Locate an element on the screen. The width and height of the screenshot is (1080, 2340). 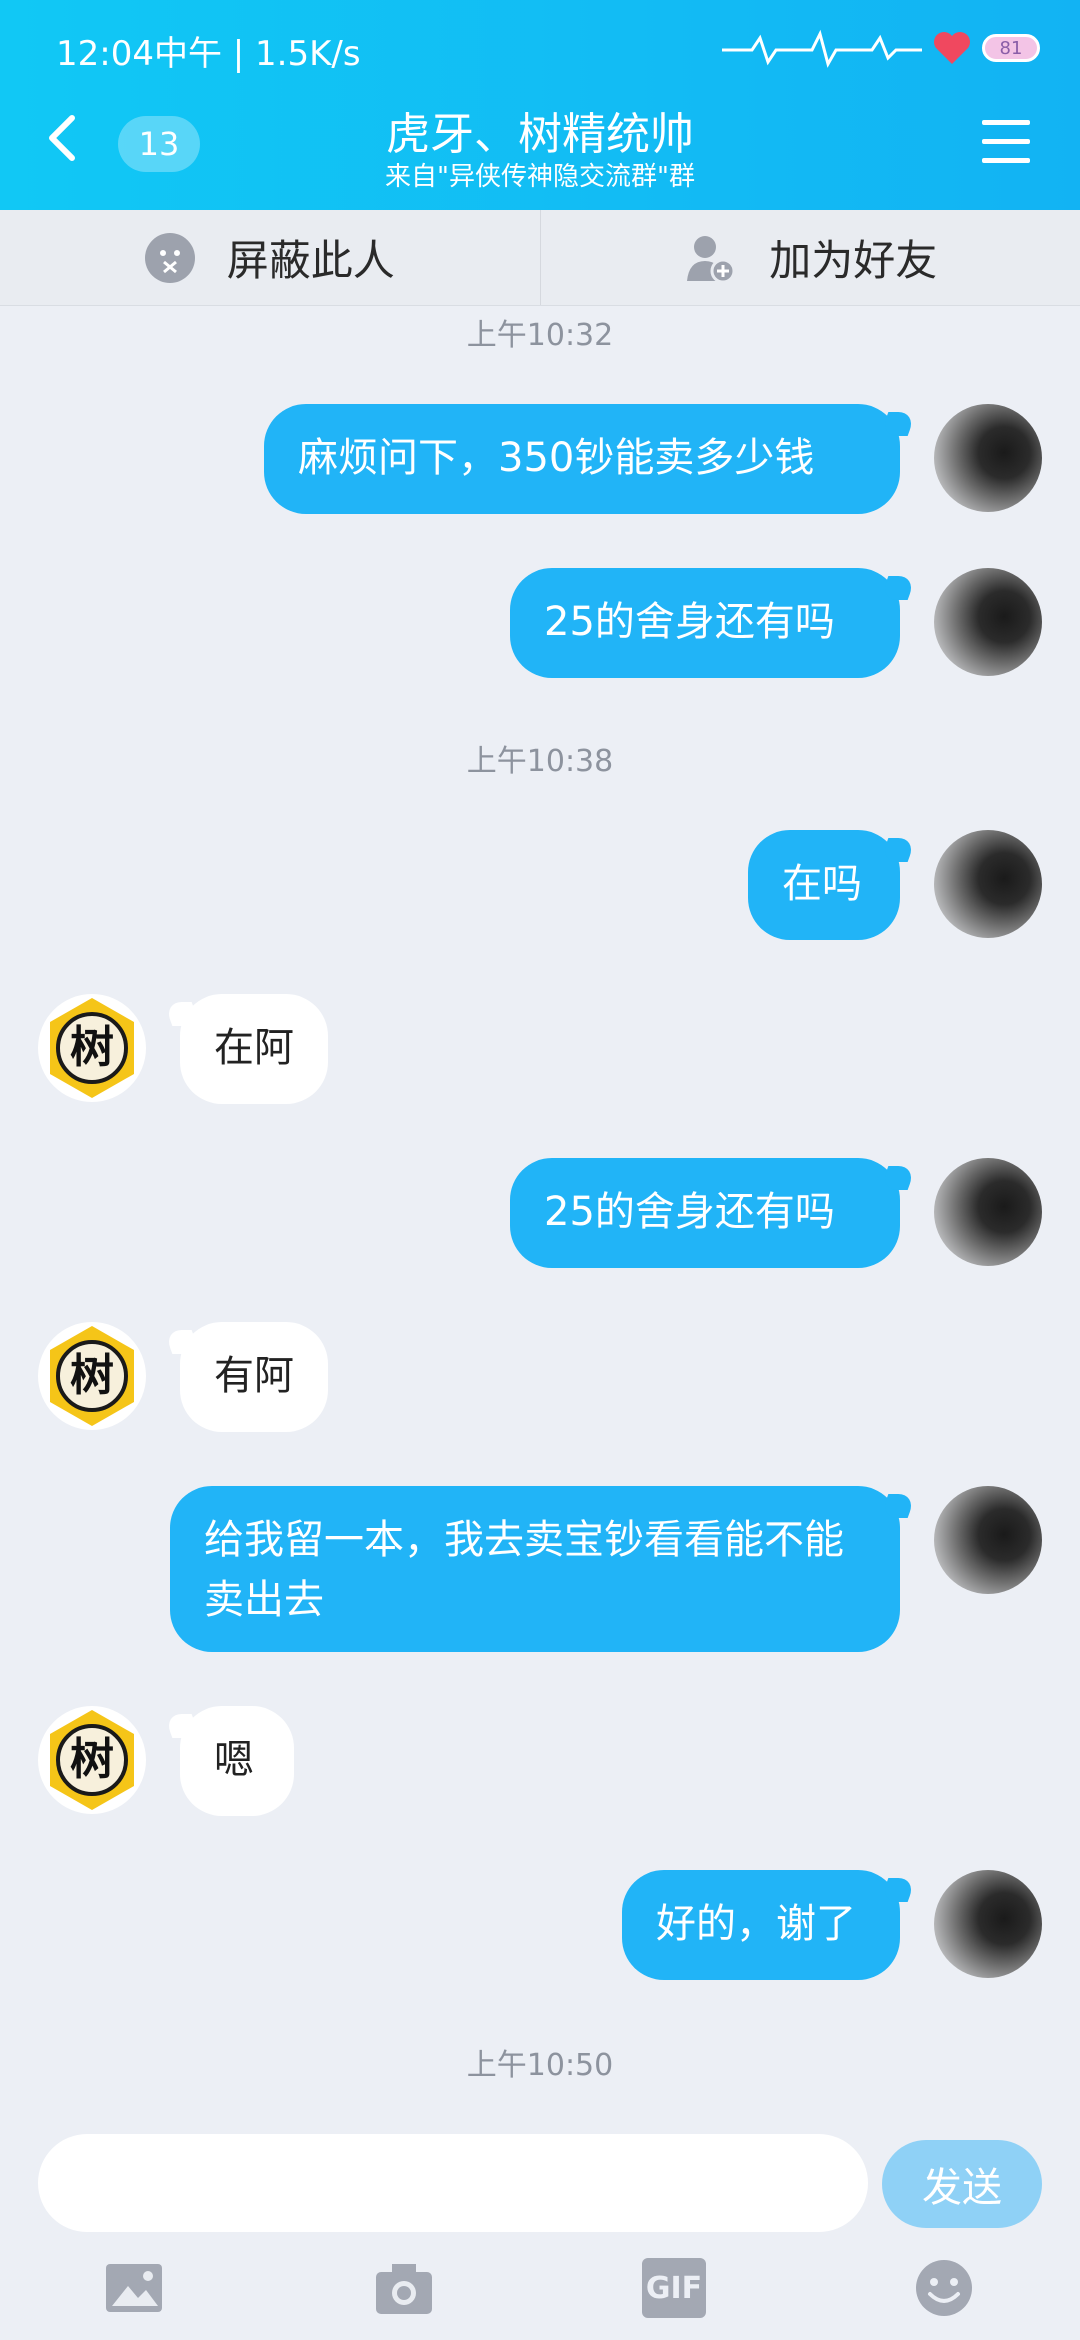
message-bubble: 好的，谢了 is located at coordinates (761, 1925).